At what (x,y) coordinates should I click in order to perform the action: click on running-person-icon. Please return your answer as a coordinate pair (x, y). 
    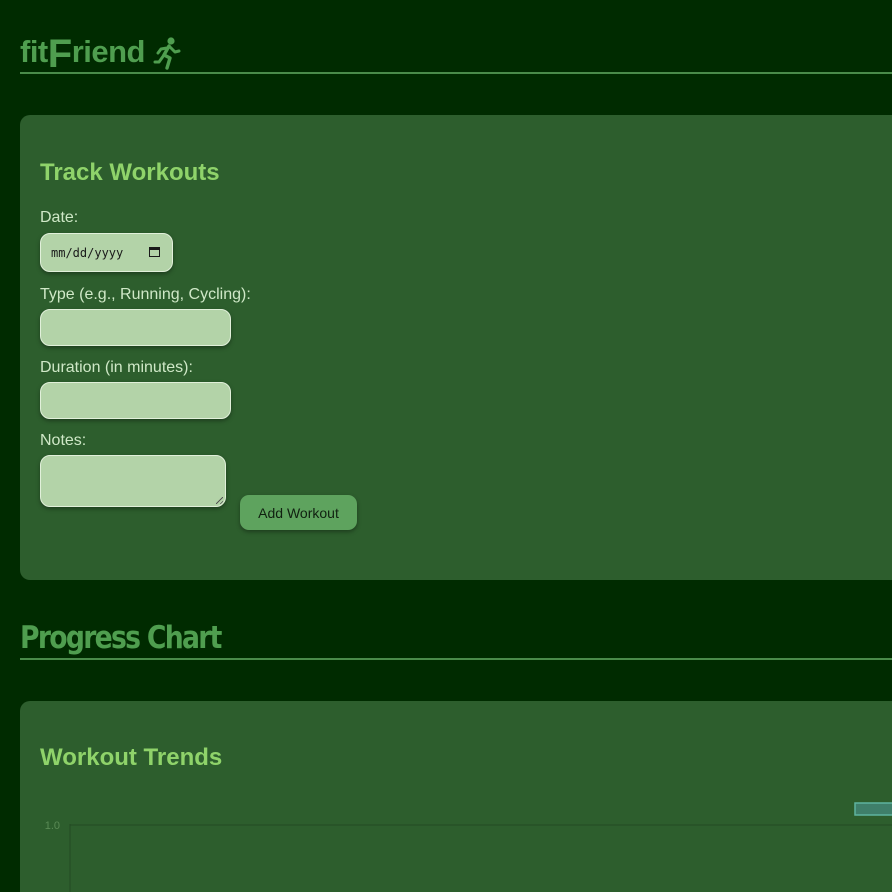
    Looking at the image, I should click on (167, 53).